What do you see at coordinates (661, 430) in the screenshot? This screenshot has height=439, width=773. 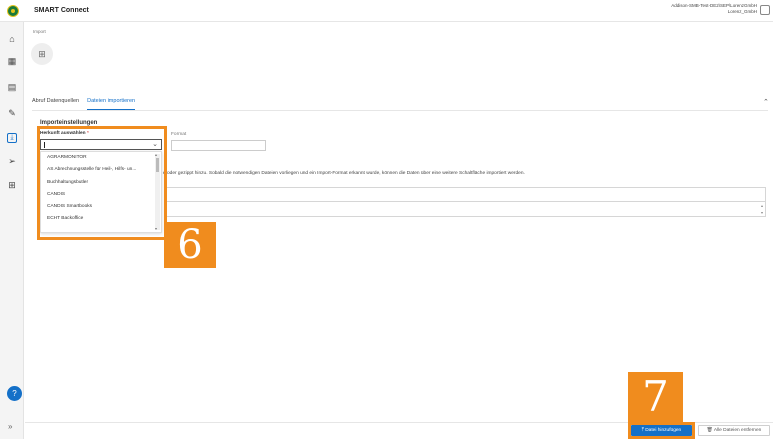 I see `callout-highlight-add-file` at bounding box center [661, 430].